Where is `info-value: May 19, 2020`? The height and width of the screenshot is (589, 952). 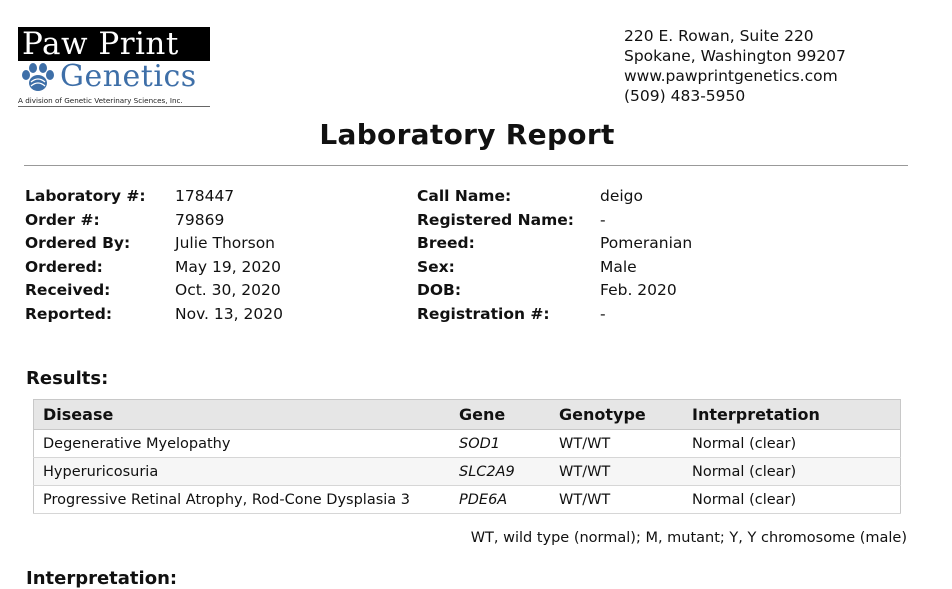 info-value: May 19, 2020 is located at coordinates (228, 266).